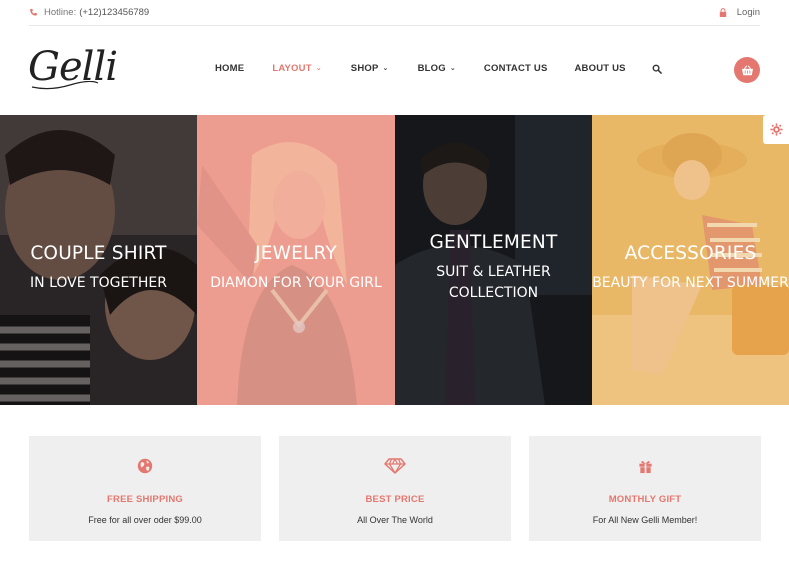 Image resolution: width=789 pixels, height=573 pixels. Describe the element at coordinates (690, 283) in the screenshot. I see `banner-subtitle: BEAUTY FOR NEXT SUMMER` at that location.